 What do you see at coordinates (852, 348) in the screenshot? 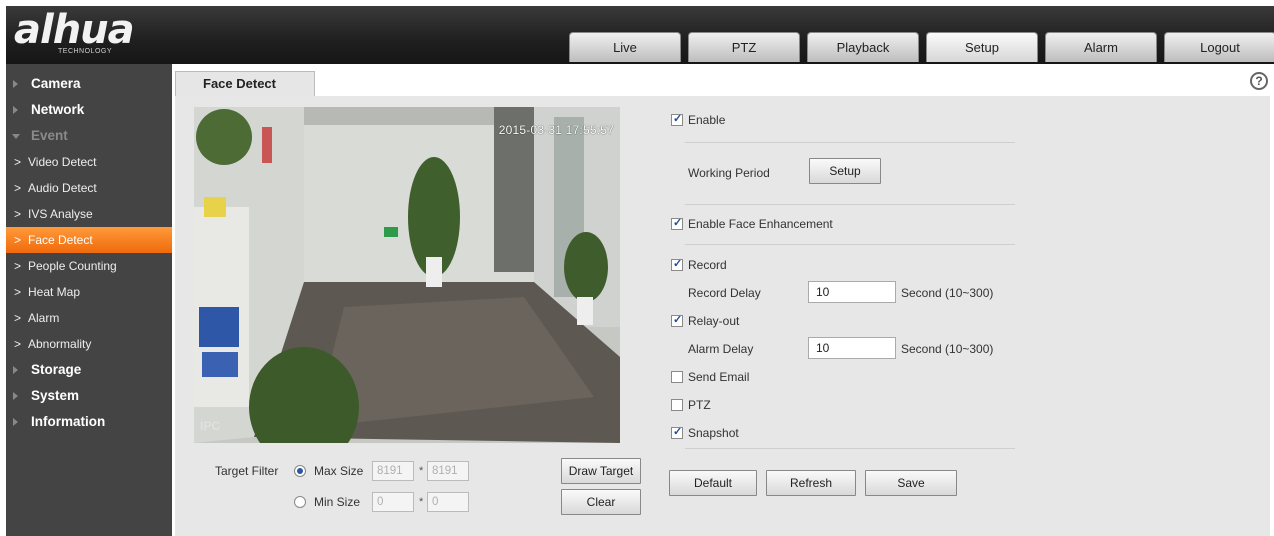
I see `alarm-delay-input: 10` at bounding box center [852, 348].